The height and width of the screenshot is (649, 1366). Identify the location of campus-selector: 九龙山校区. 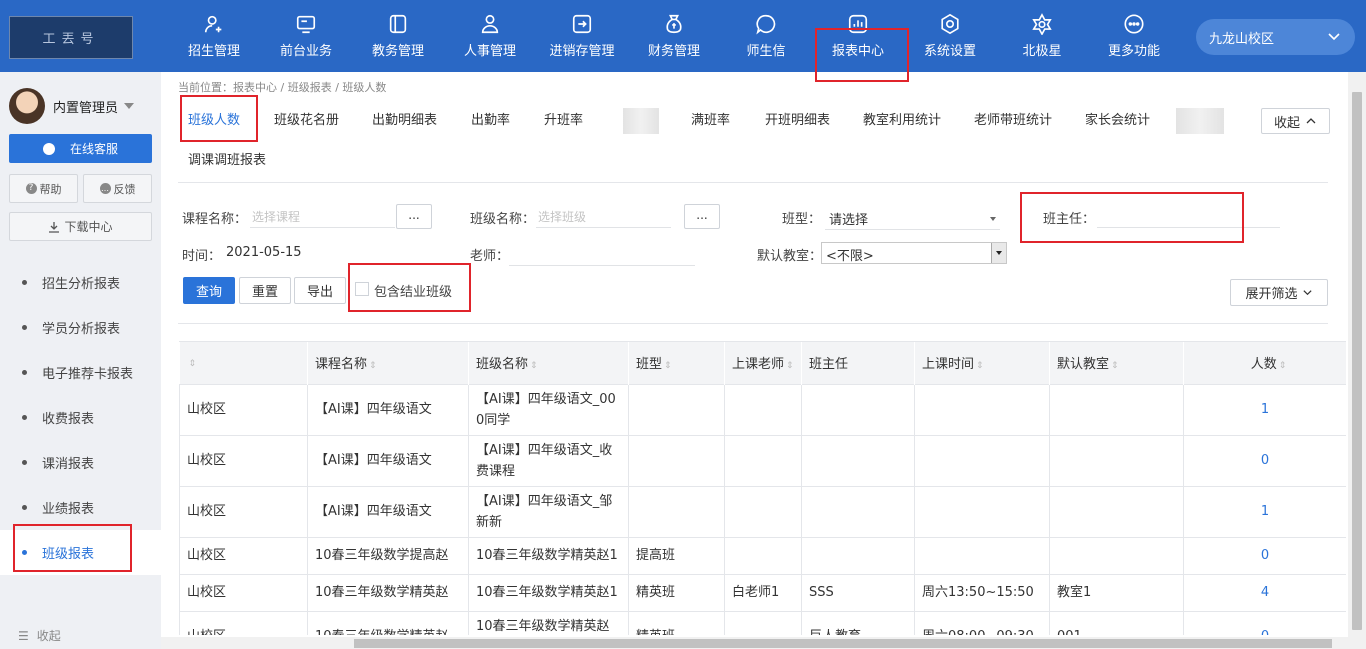
(1275, 37).